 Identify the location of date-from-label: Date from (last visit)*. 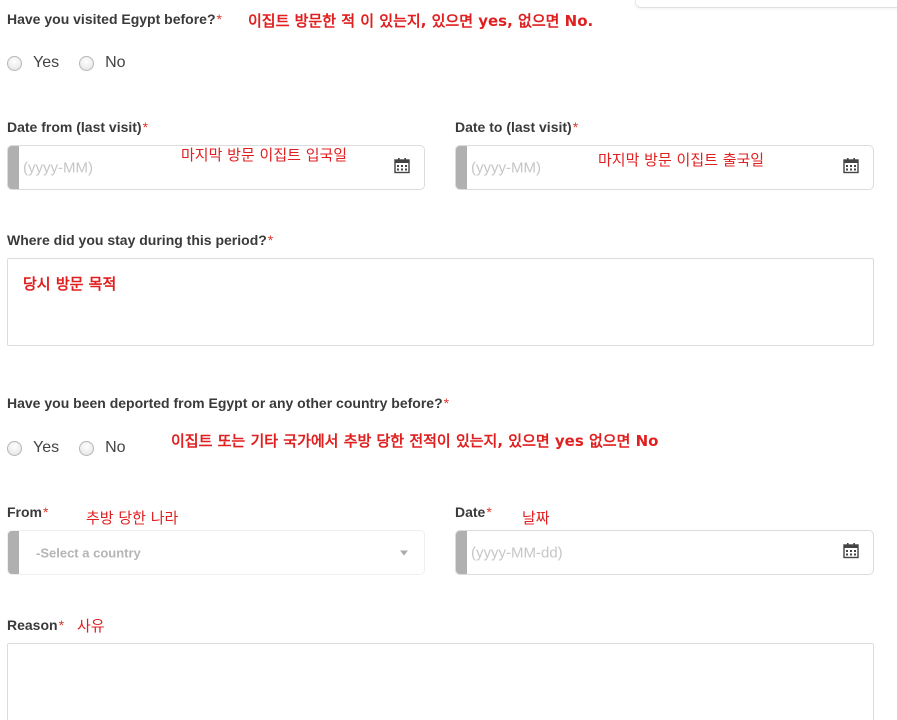
(77, 127).